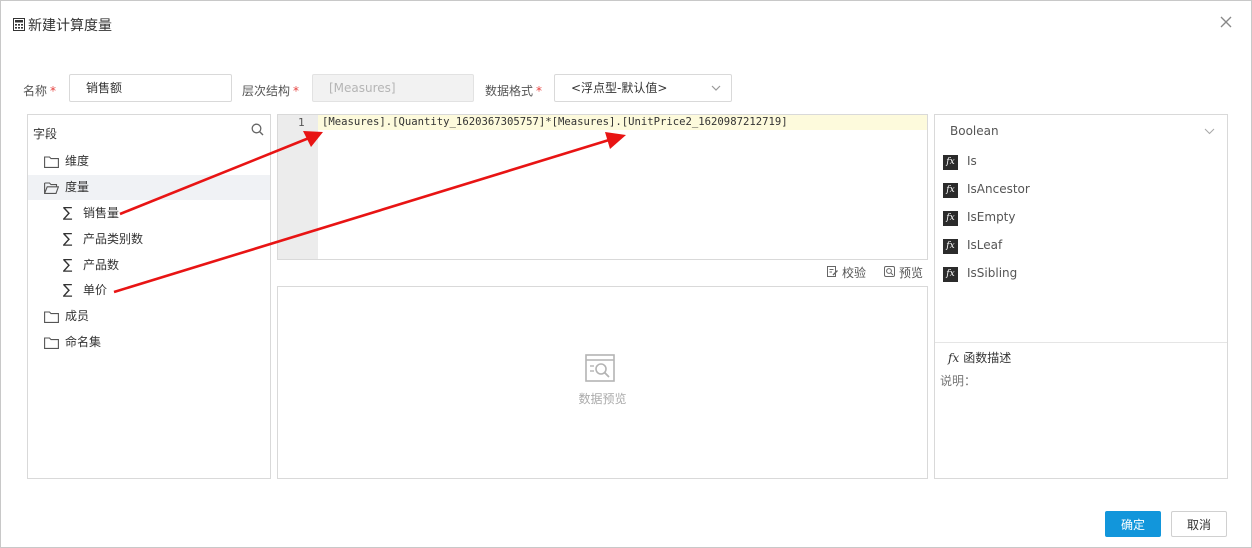 This screenshot has width=1252, height=548. I want to click on preview-button: 预览, so click(903, 272).